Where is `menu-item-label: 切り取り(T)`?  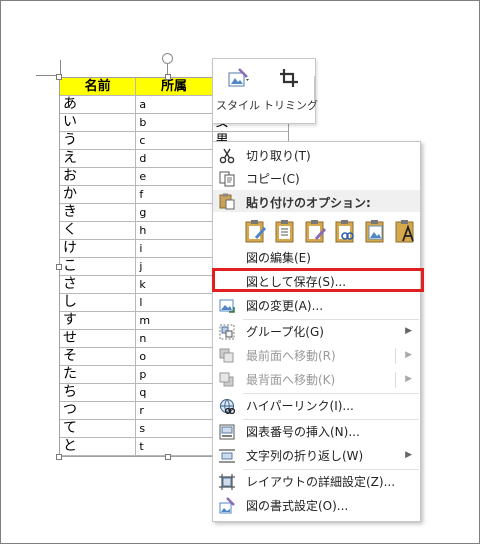
menu-item-label: 切り取り(T) is located at coordinates (278, 156).